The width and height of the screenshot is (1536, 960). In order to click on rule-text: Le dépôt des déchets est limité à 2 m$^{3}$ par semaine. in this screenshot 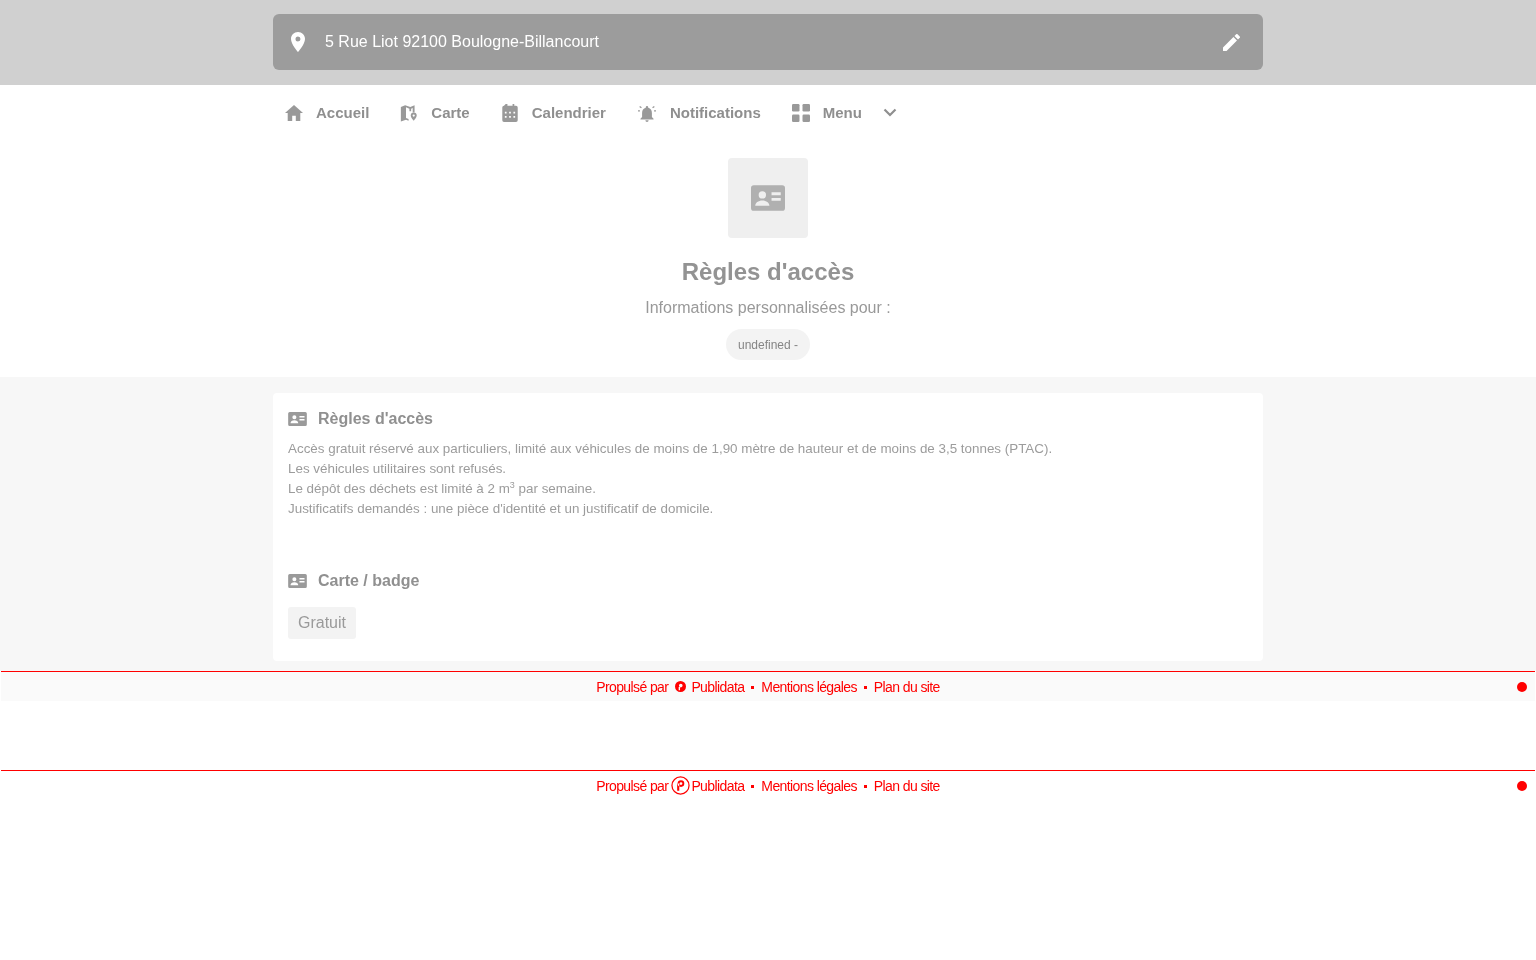, I will do `click(442, 488)`.